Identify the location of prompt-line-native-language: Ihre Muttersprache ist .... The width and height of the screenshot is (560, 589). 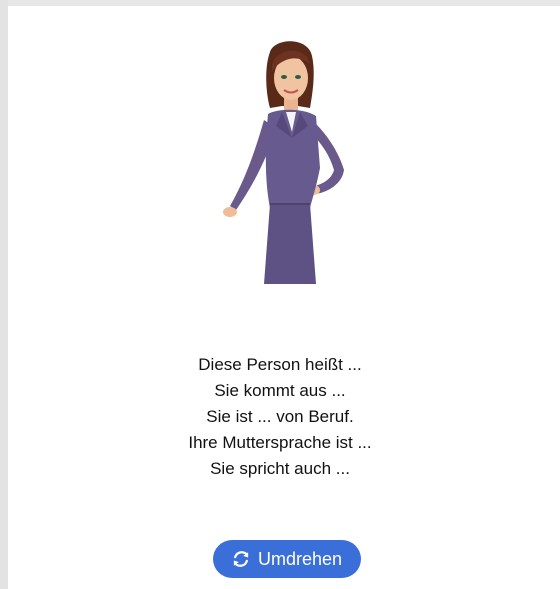
(280, 442).